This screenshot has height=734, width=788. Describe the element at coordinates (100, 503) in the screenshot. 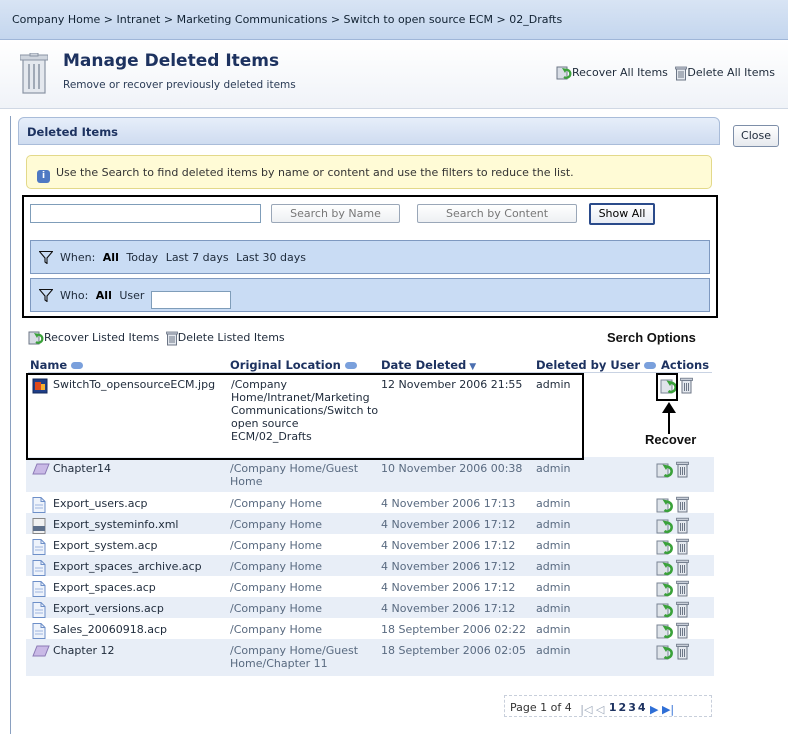

I see `item-name-link: Export_users.acp` at that location.